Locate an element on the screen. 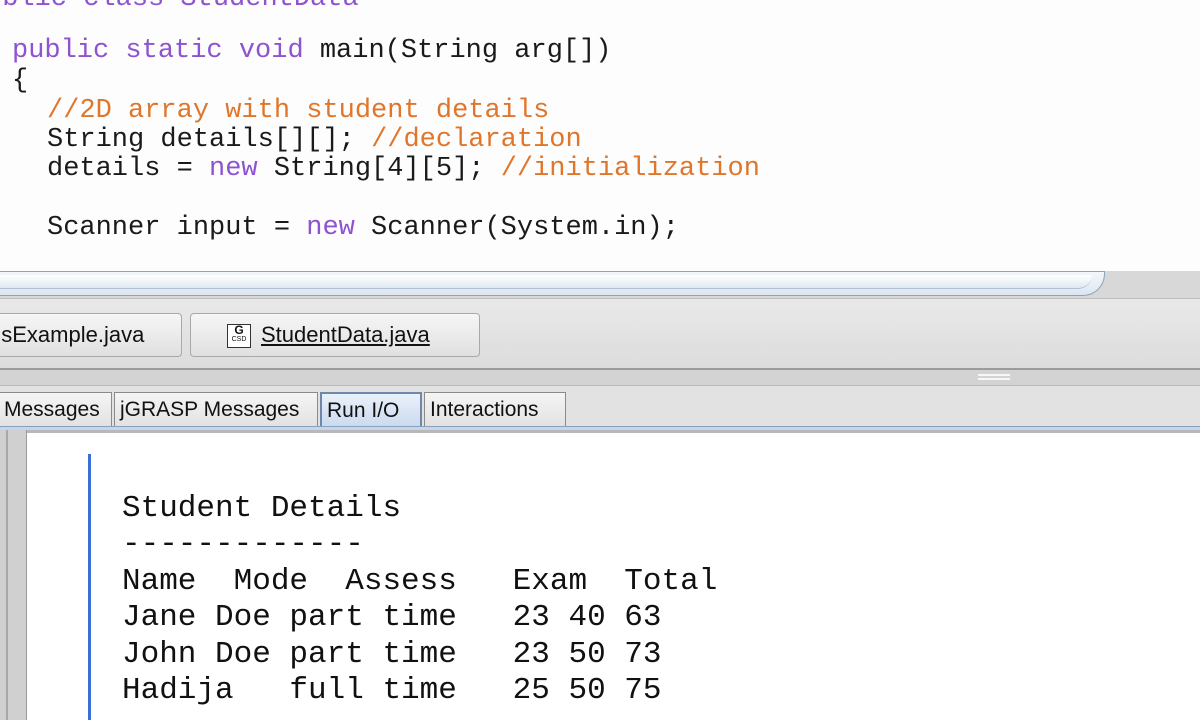 This screenshot has height=720, width=1200. code-text: Scanner(System.in); is located at coordinates (516, 228).